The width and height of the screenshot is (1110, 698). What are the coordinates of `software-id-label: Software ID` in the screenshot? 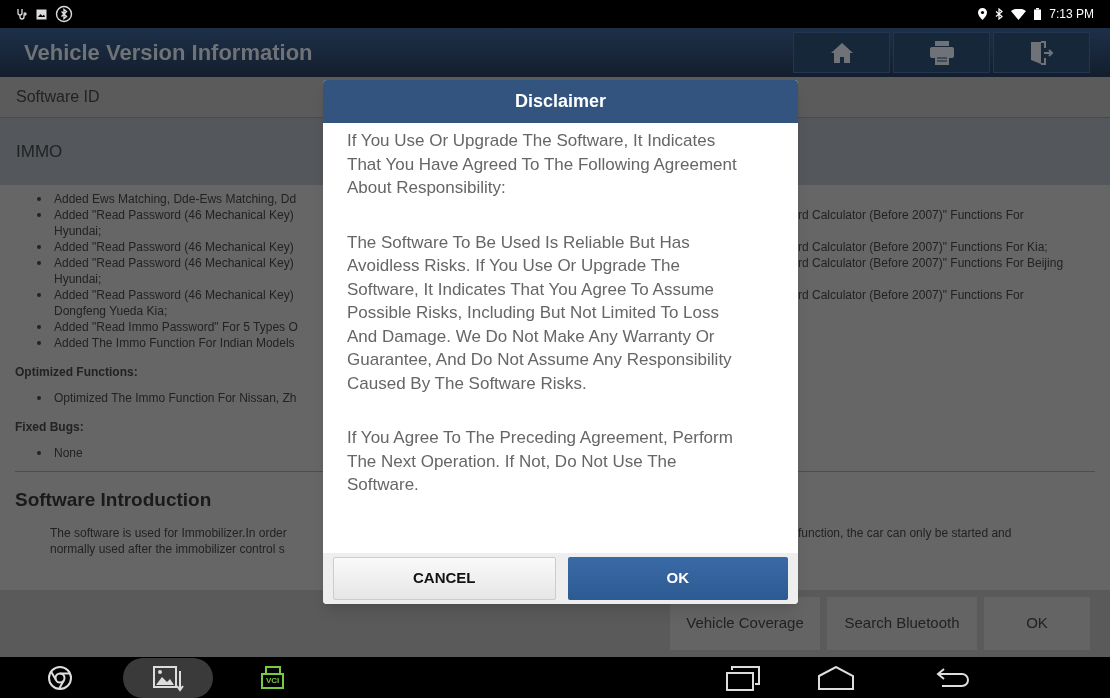 It's located at (58, 97).